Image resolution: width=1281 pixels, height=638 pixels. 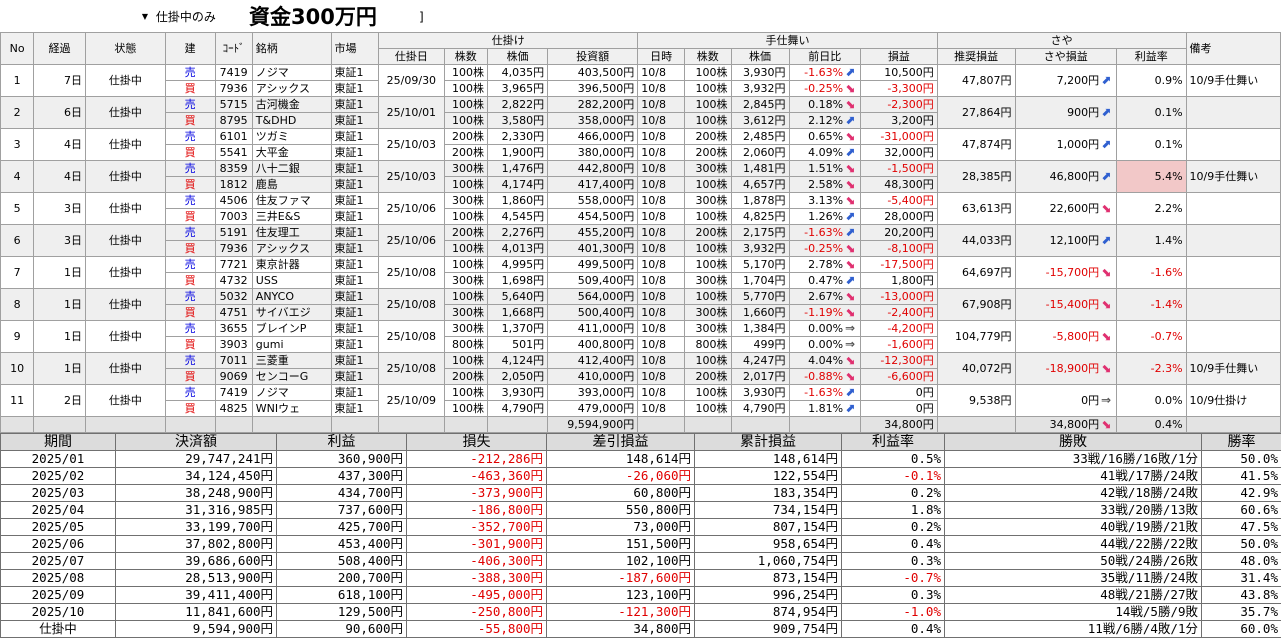 I want to click on close-qty: 100株, so click(x=707, y=73).